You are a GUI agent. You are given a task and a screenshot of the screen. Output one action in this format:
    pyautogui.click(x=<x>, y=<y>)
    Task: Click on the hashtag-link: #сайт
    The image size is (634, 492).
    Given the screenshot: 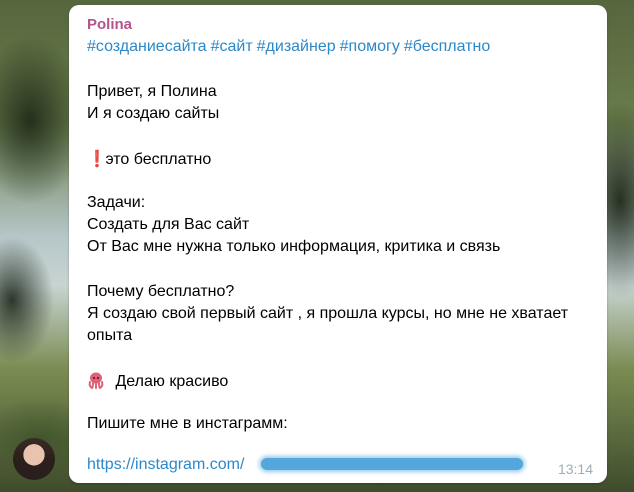 What is the action you would take?
    pyautogui.click(x=232, y=46)
    